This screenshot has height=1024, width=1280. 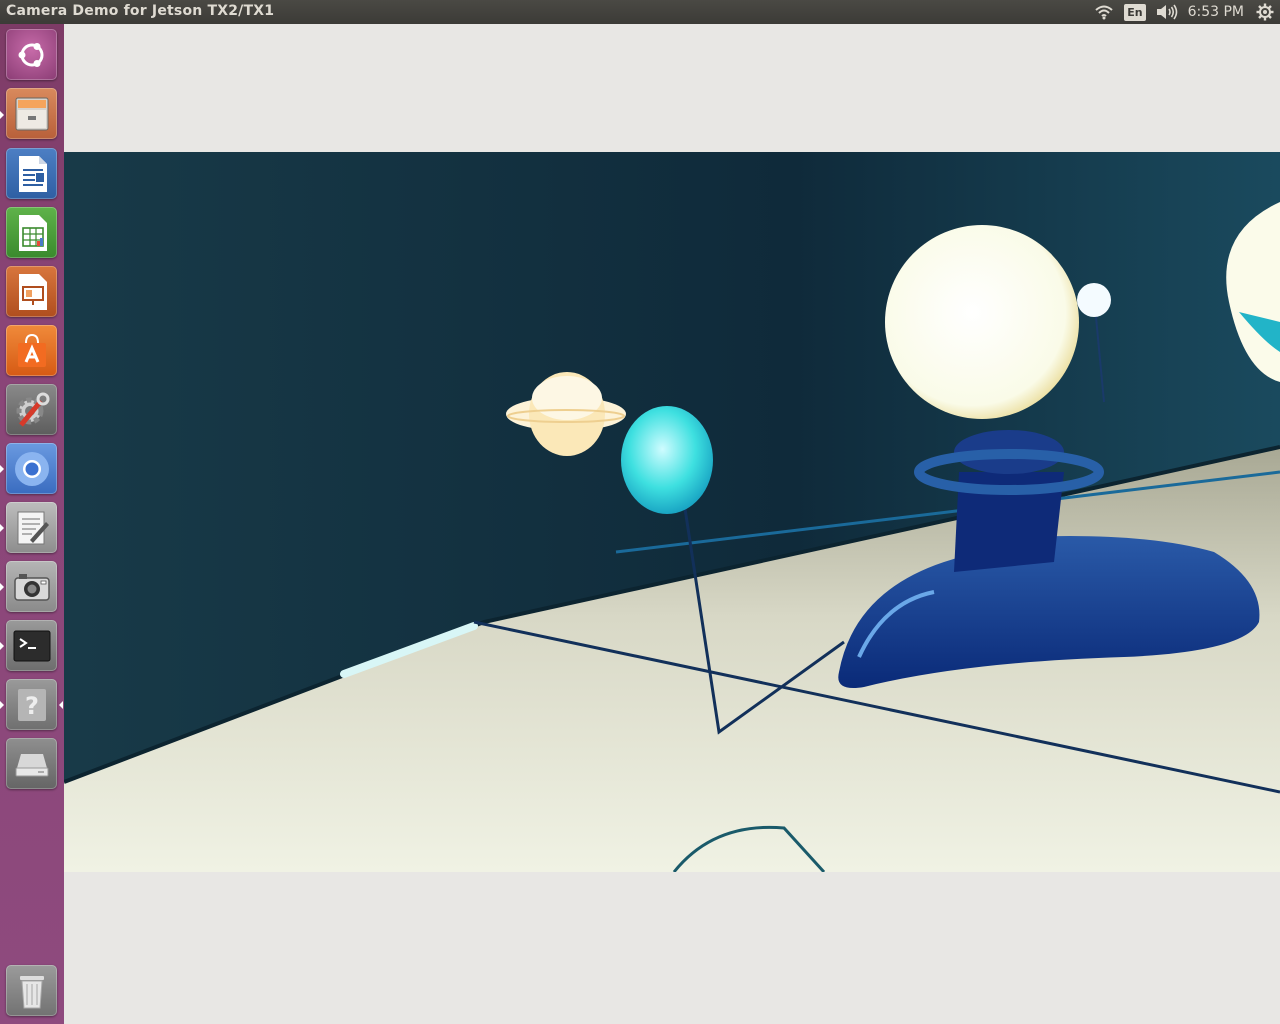 I want to click on text-editor-button, so click(x=31, y=527).